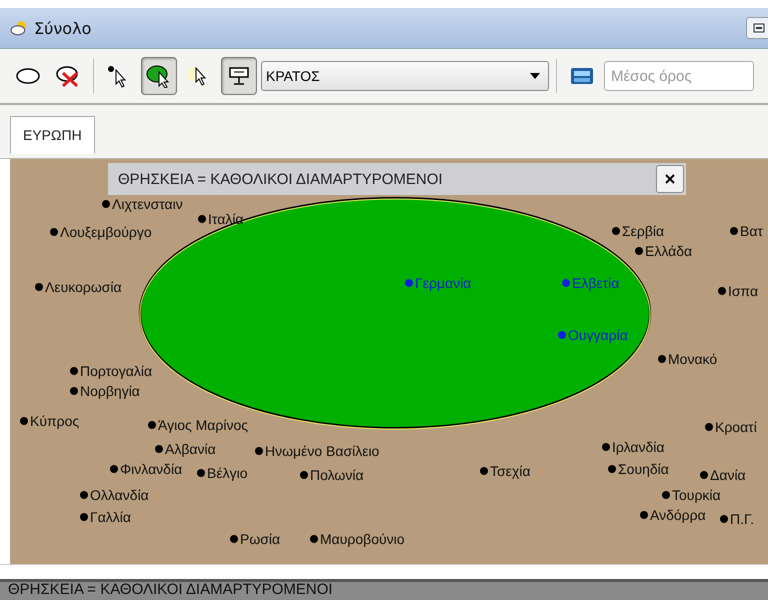  Describe the element at coordinates (691, 495) in the screenshot. I see `country-label: Τουρκία` at that location.